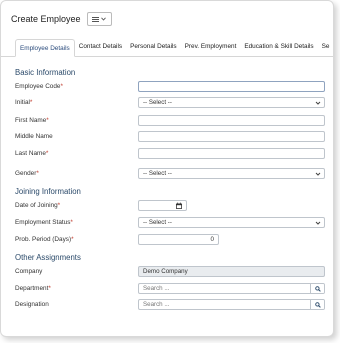 The width and height of the screenshot is (340, 343). I want to click on initial-label-text: Initial, so click(22, 102).